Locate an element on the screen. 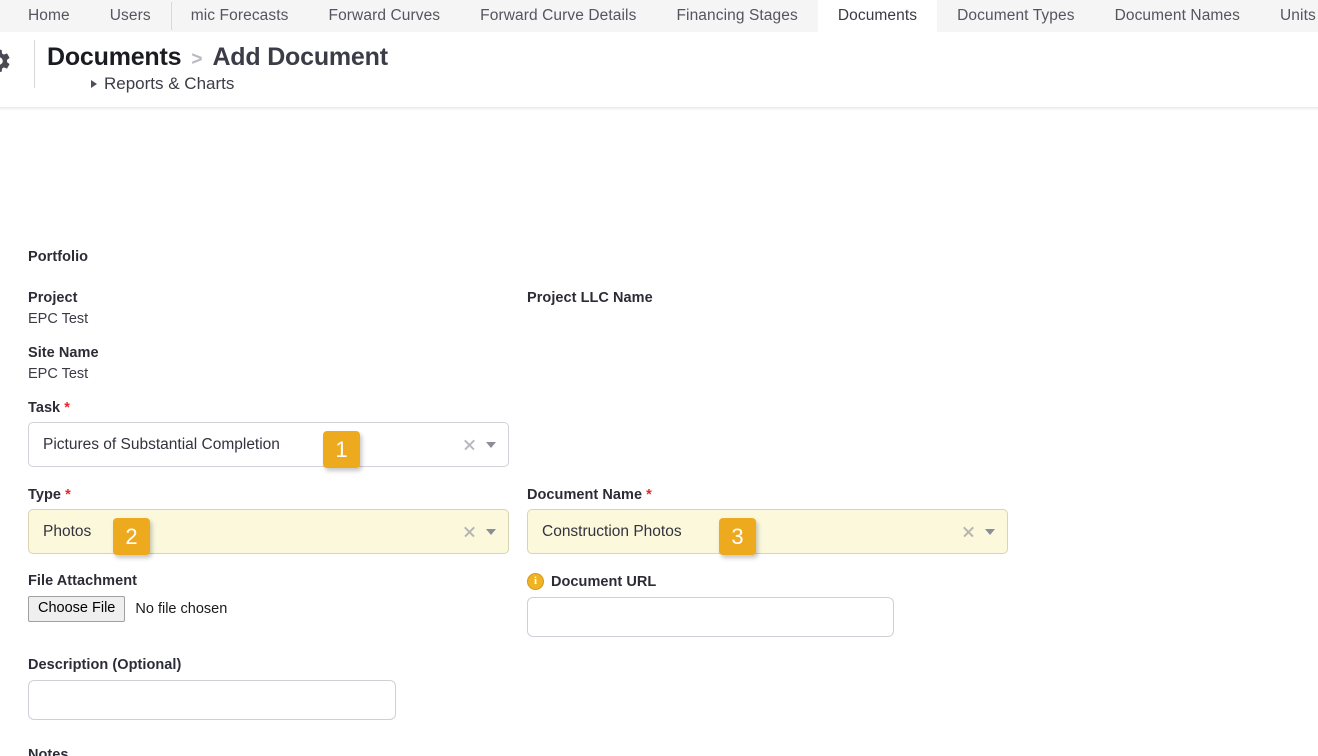 This screenshot has width=1318, height=756. project-llc-name-field: Project LLC Name is located at coordinates (590, 300).